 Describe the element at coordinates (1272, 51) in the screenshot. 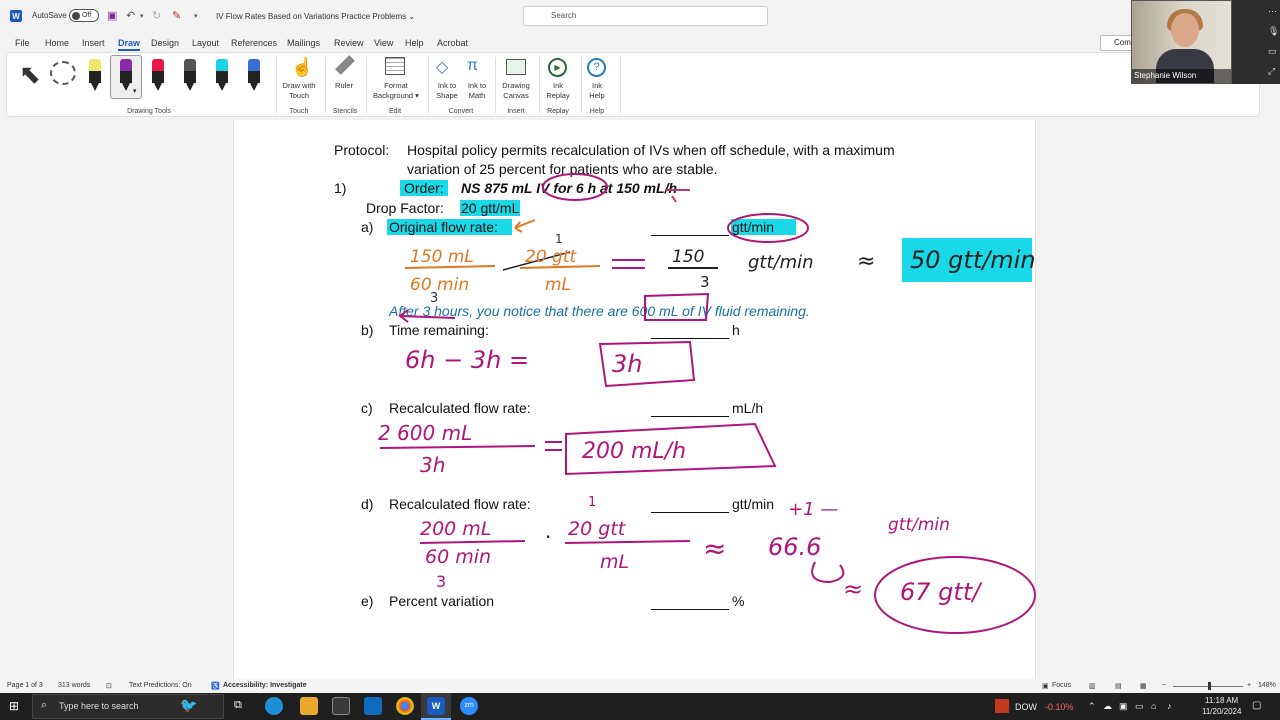

I see `video-camera-icon: ▭` at that location.